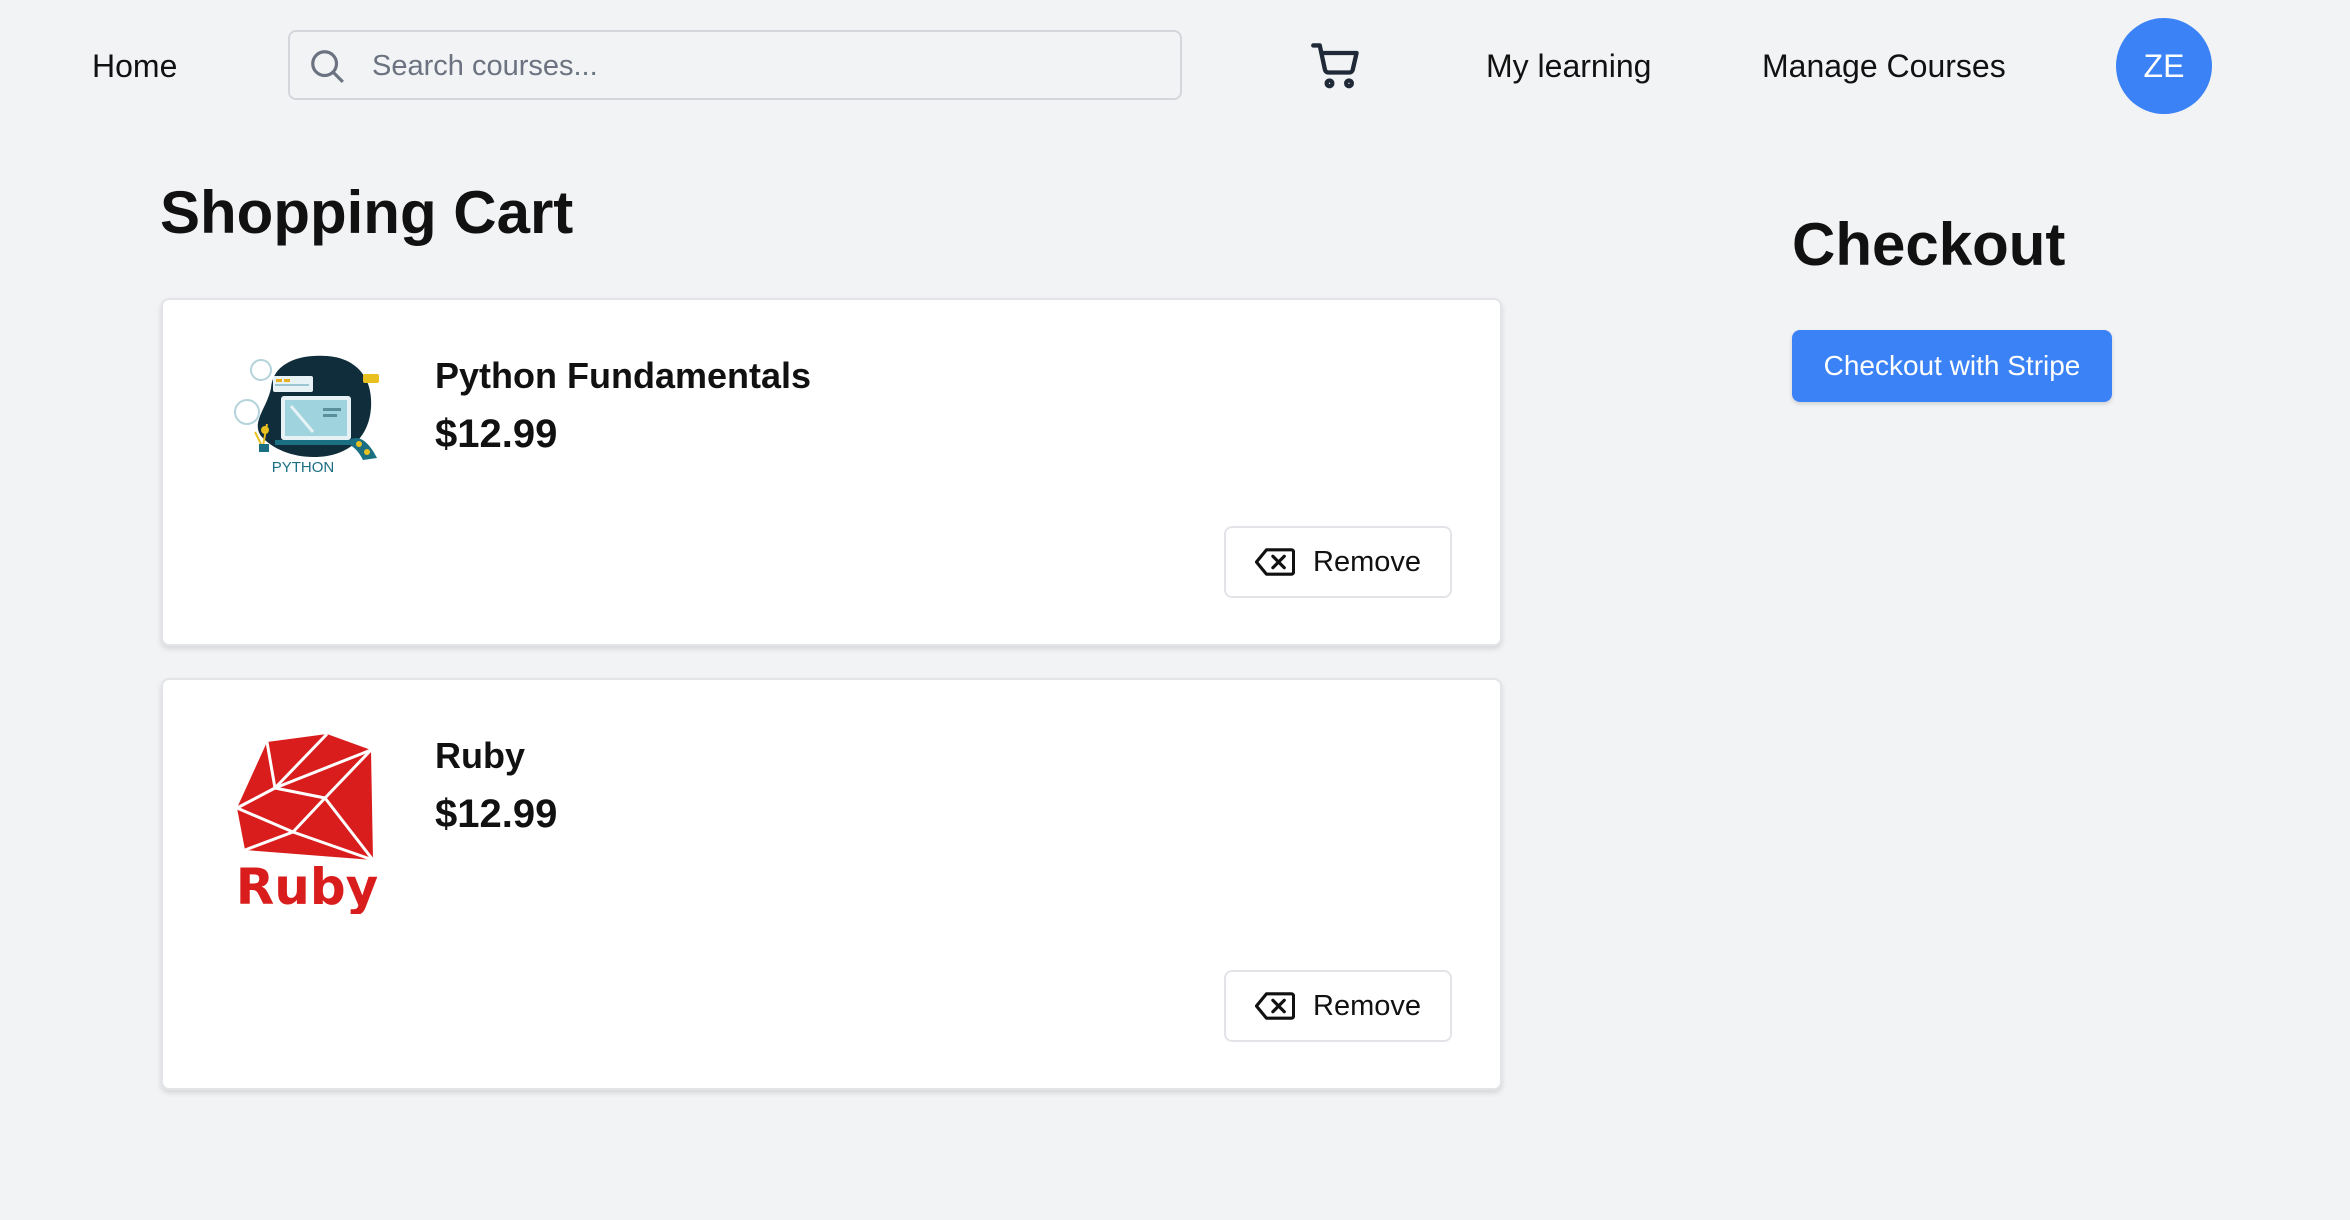 This screenshot has width=2350, height=1220. I want to click on python-thumbnail-text: PYTHON, so click(303, 467).